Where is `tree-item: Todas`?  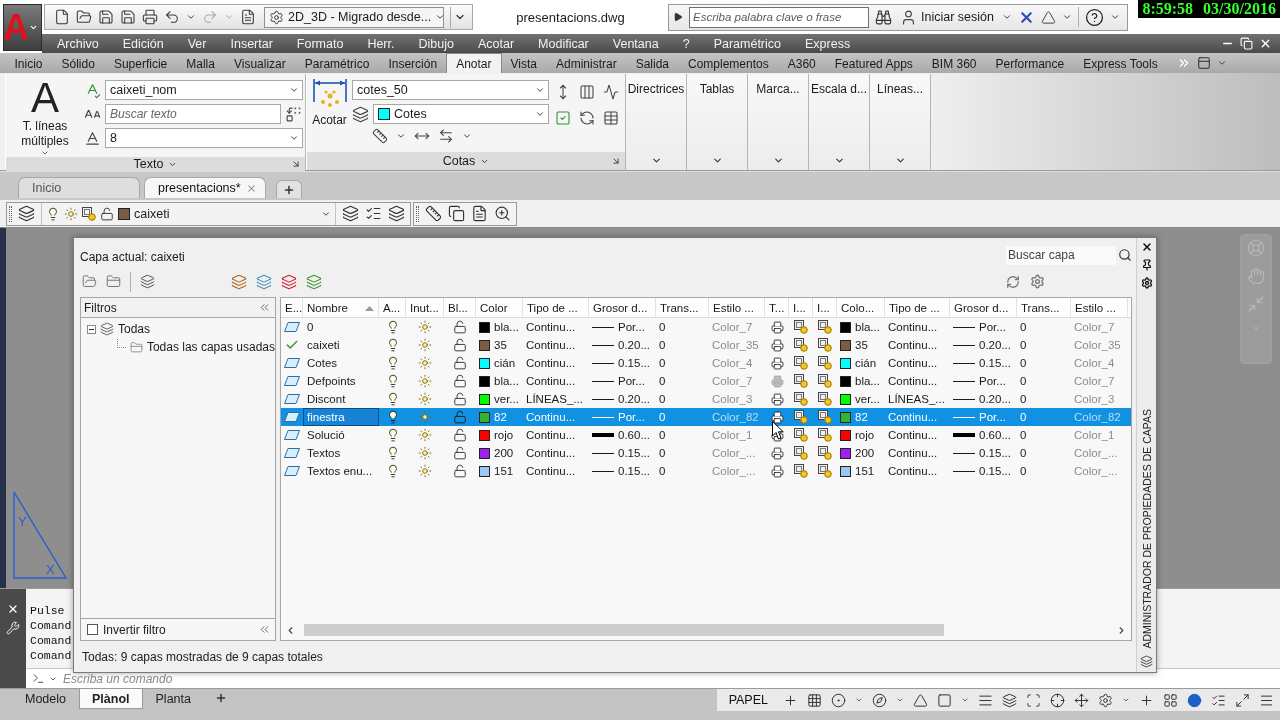 tree-item: Todas is located at coordinates (134, 329).